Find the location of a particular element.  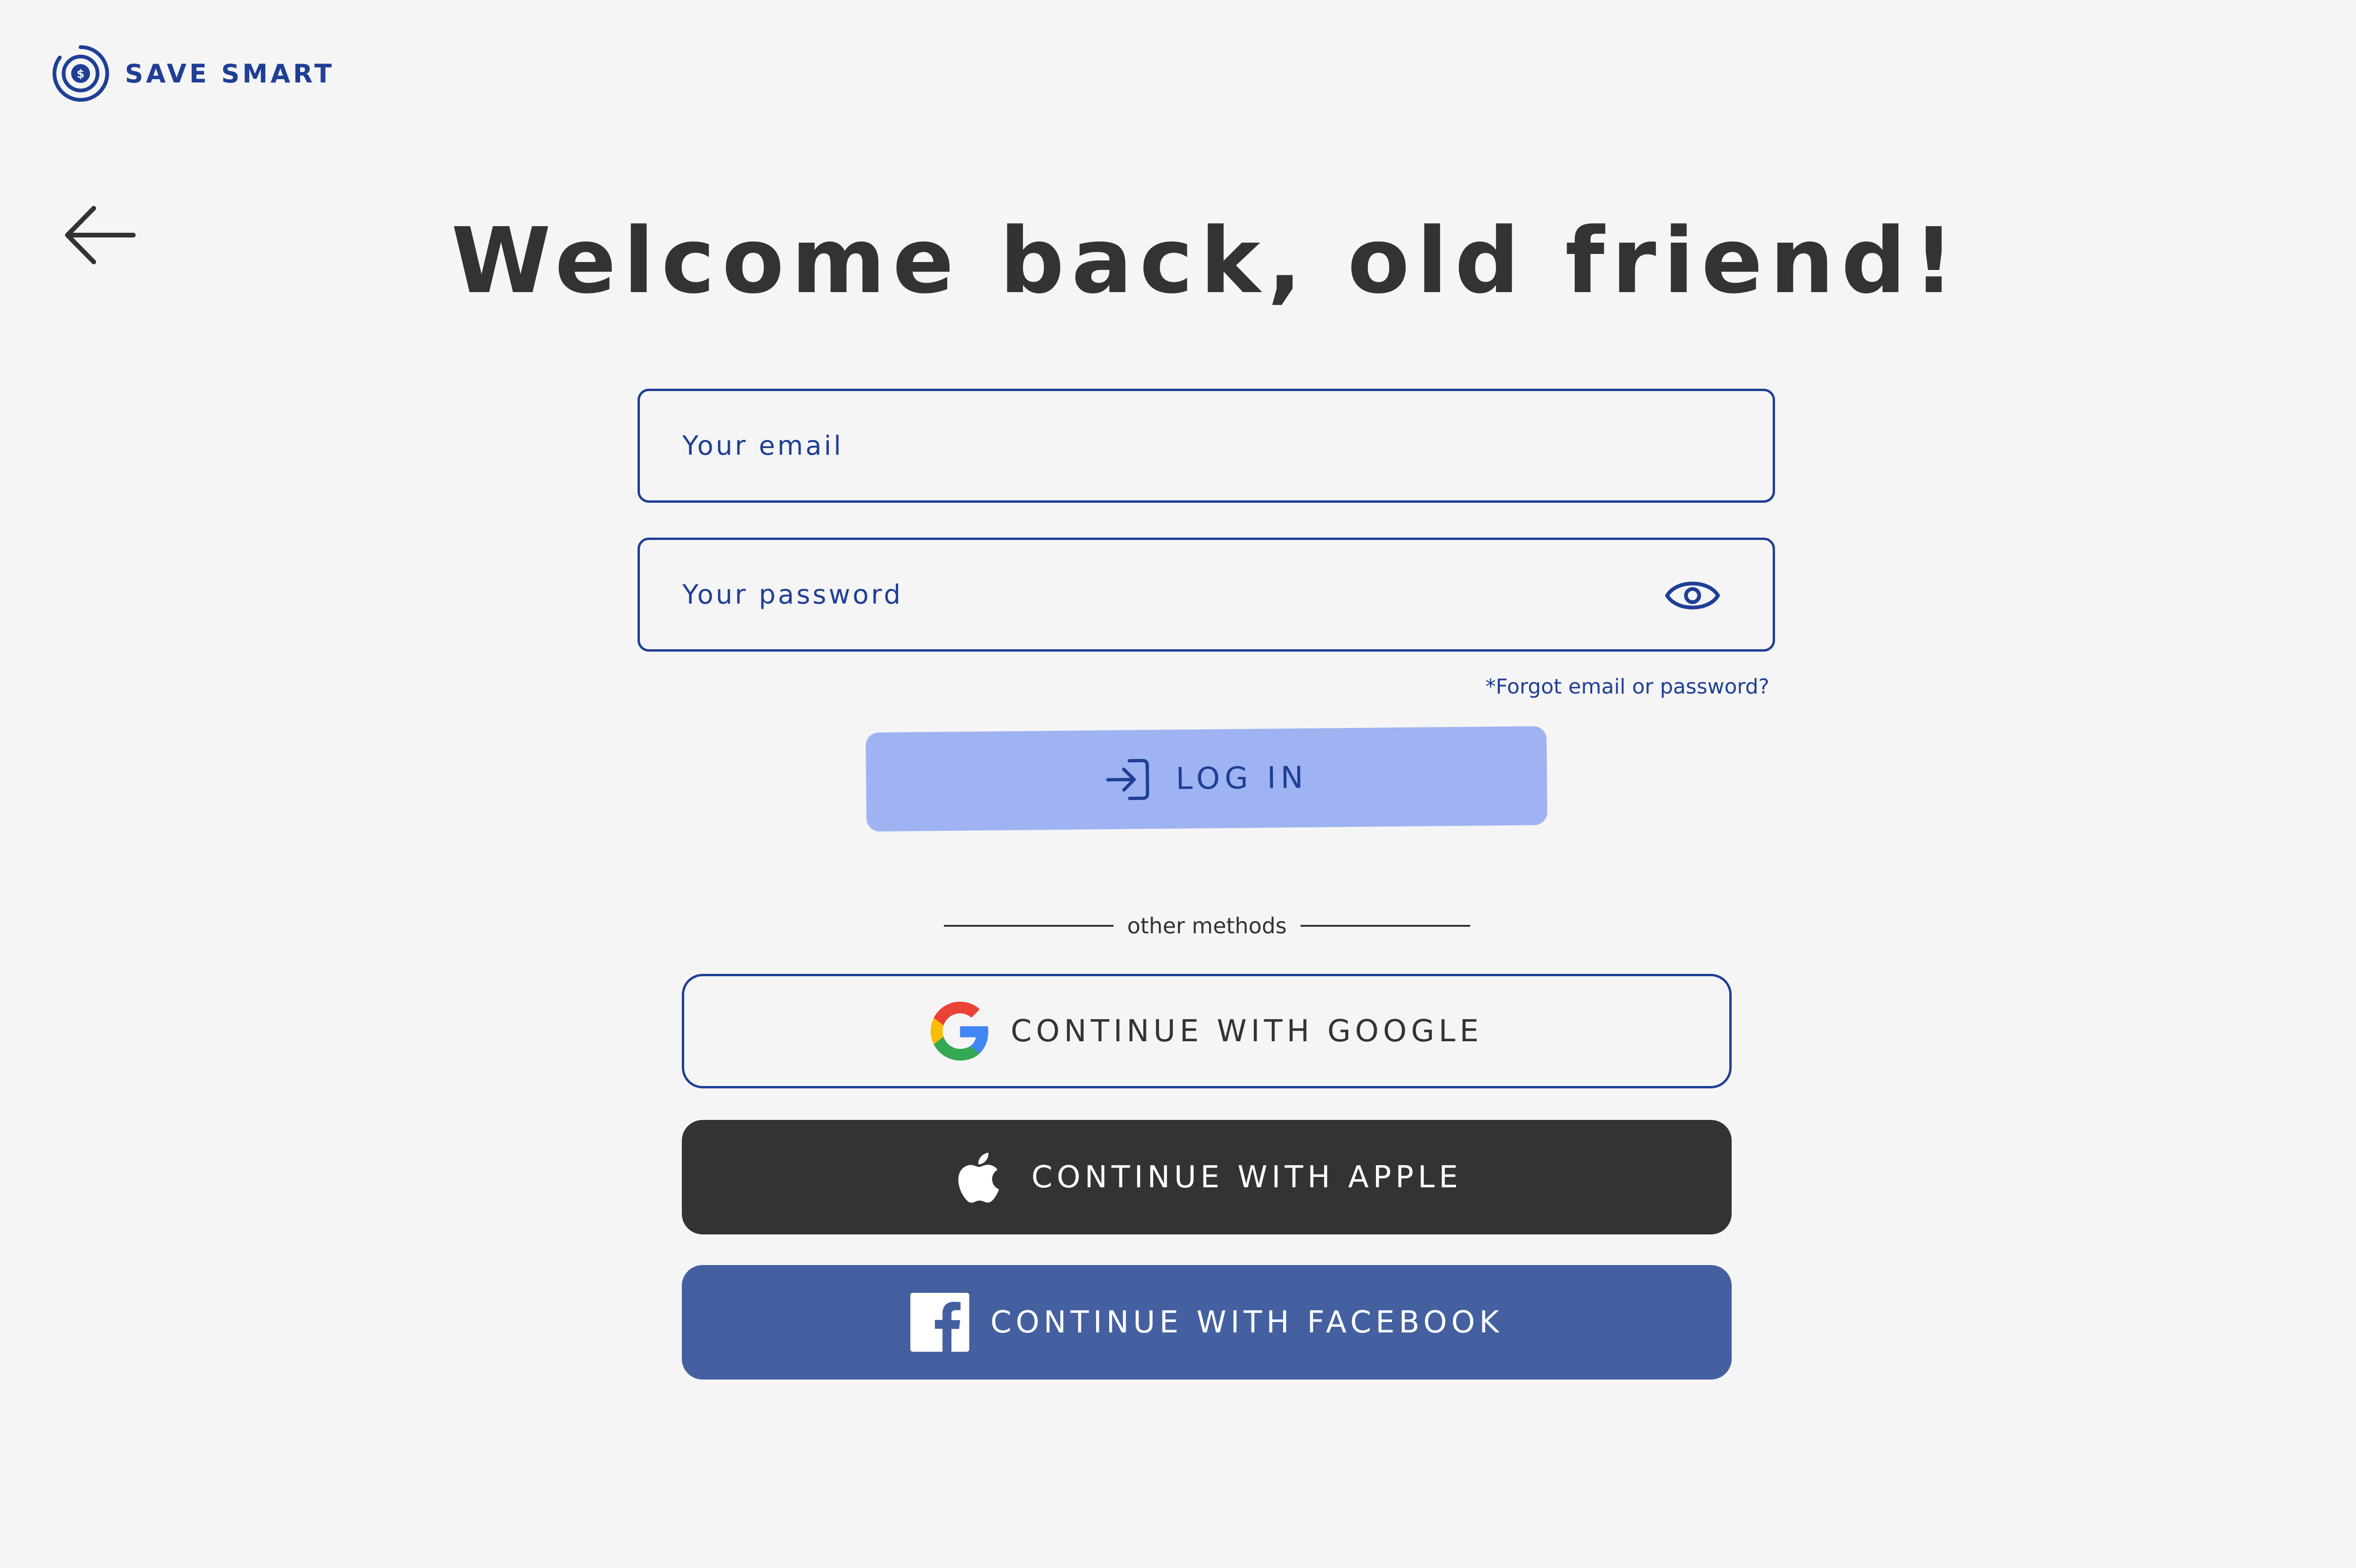

eye-icon is located at coordinates (1692, 595).